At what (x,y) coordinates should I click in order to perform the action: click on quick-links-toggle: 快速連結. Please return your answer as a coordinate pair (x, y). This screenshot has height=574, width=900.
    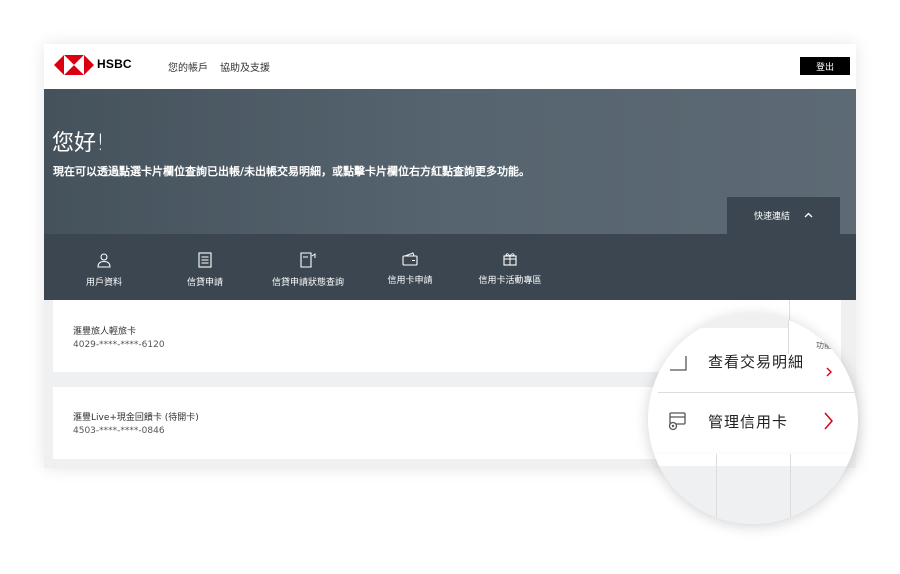
    Looking at the image, I should click on (783, 215).